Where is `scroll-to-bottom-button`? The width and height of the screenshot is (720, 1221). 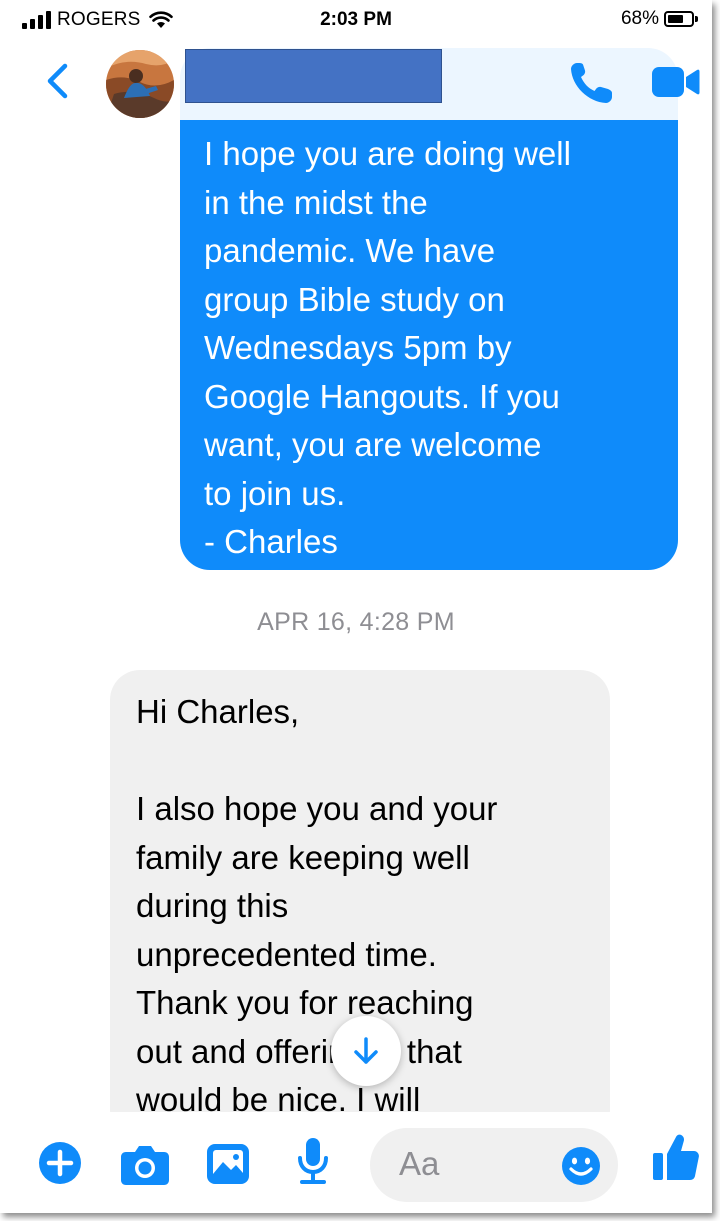
scroll-to-bottom-button is located at coordinates (366, 1051).